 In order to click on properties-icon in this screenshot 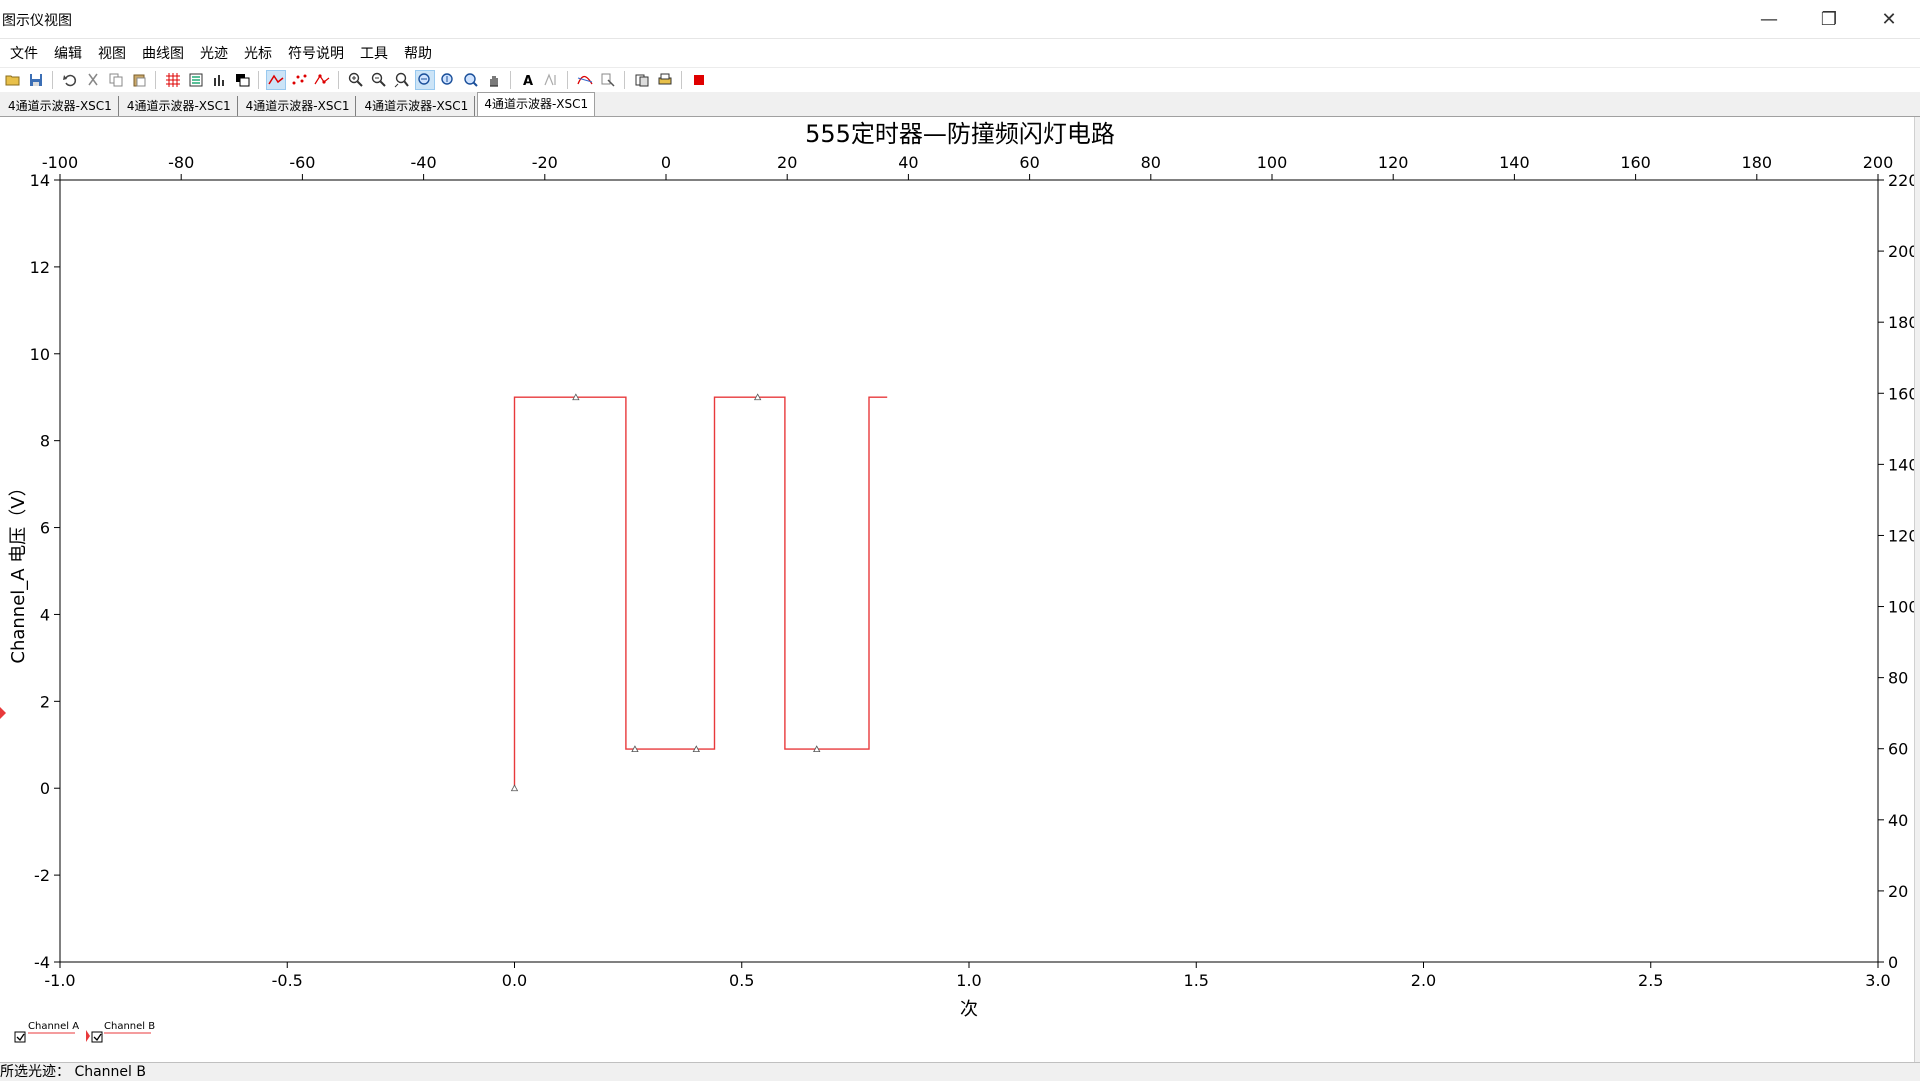, I will do `click(608, 80)`.